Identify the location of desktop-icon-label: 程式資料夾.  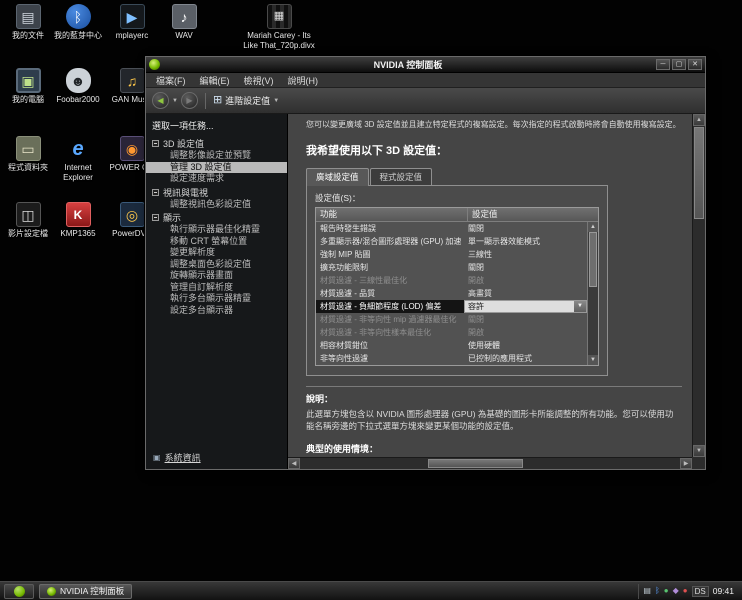
(28, 167).